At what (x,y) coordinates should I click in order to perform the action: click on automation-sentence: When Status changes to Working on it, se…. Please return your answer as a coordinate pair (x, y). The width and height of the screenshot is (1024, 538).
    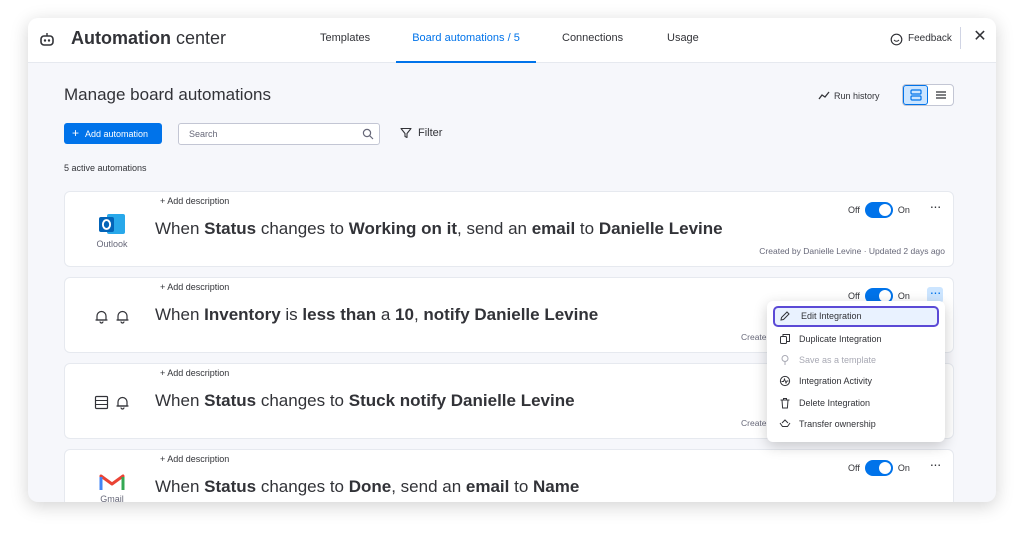
    Looking at the image, I should click on (439, 228).